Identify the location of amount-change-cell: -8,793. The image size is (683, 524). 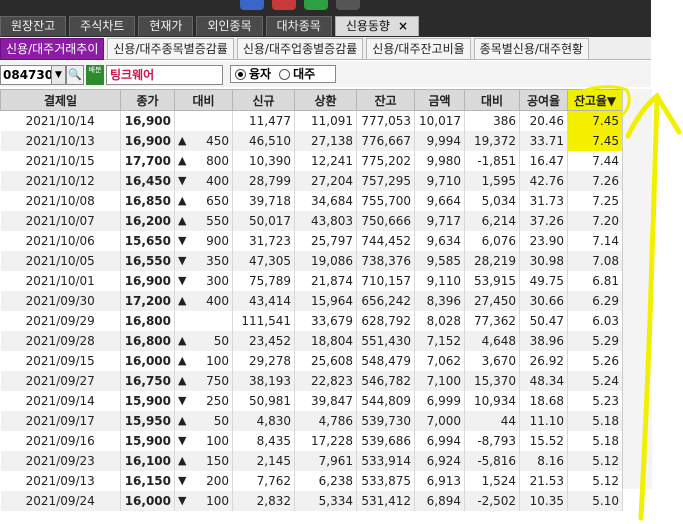
(492, 441).